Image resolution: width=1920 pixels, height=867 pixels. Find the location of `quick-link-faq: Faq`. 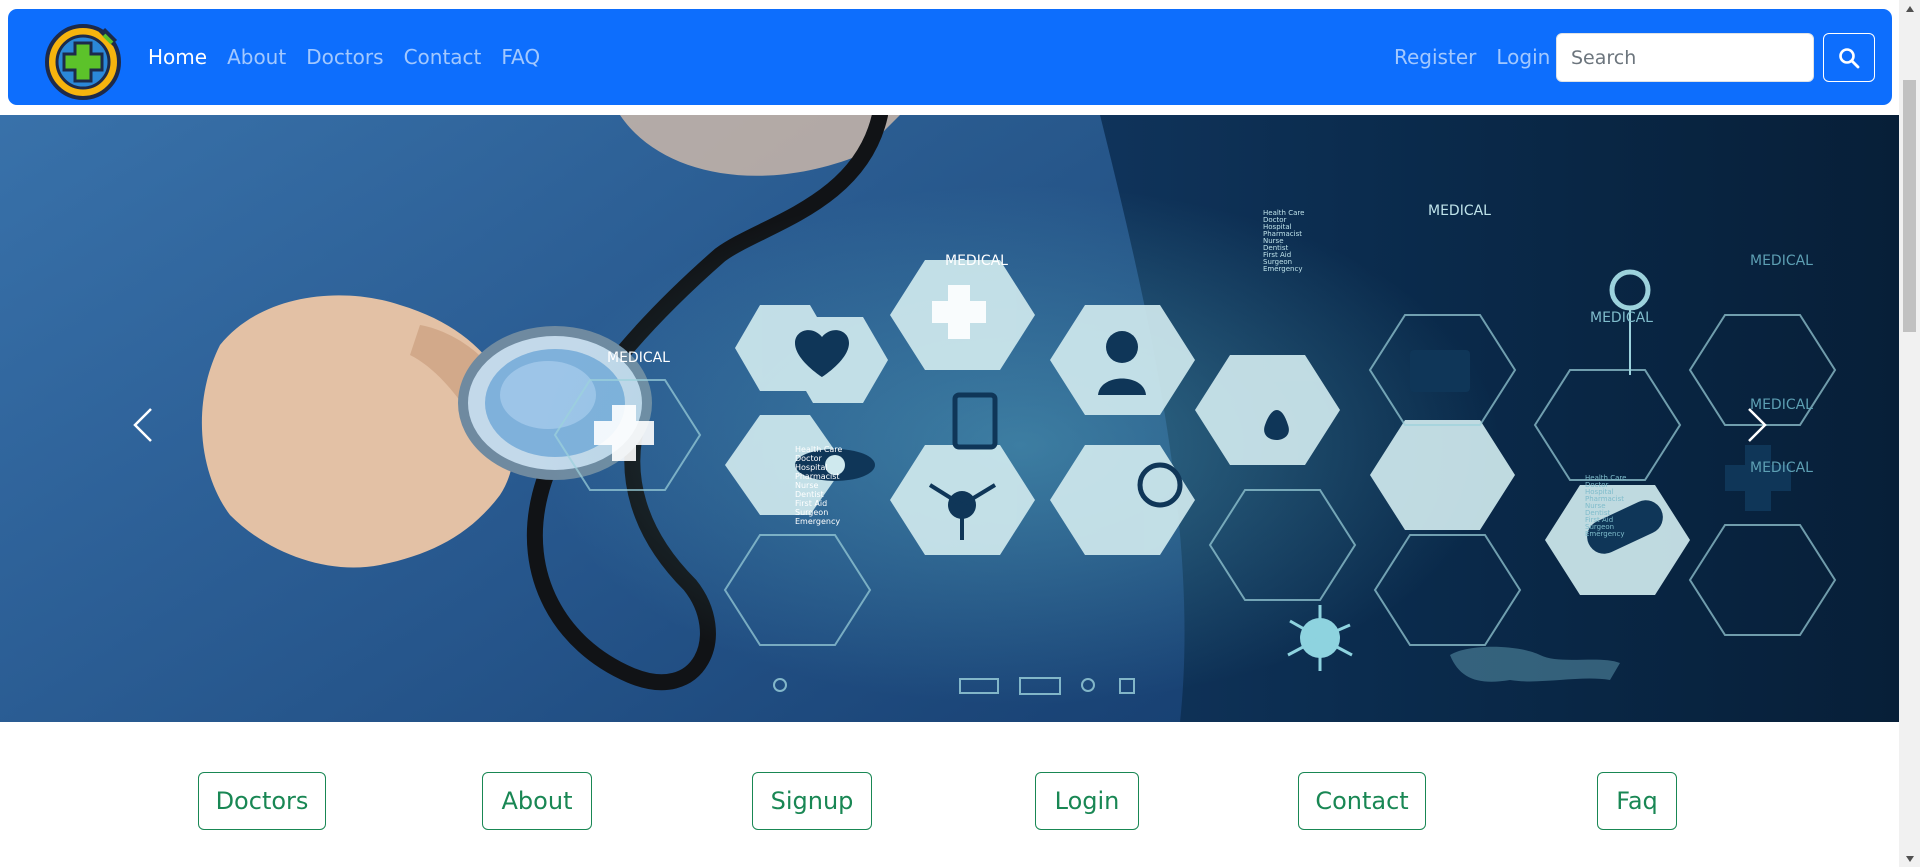

quick-link-faq: Faq is located at coordinates (1637, 801).